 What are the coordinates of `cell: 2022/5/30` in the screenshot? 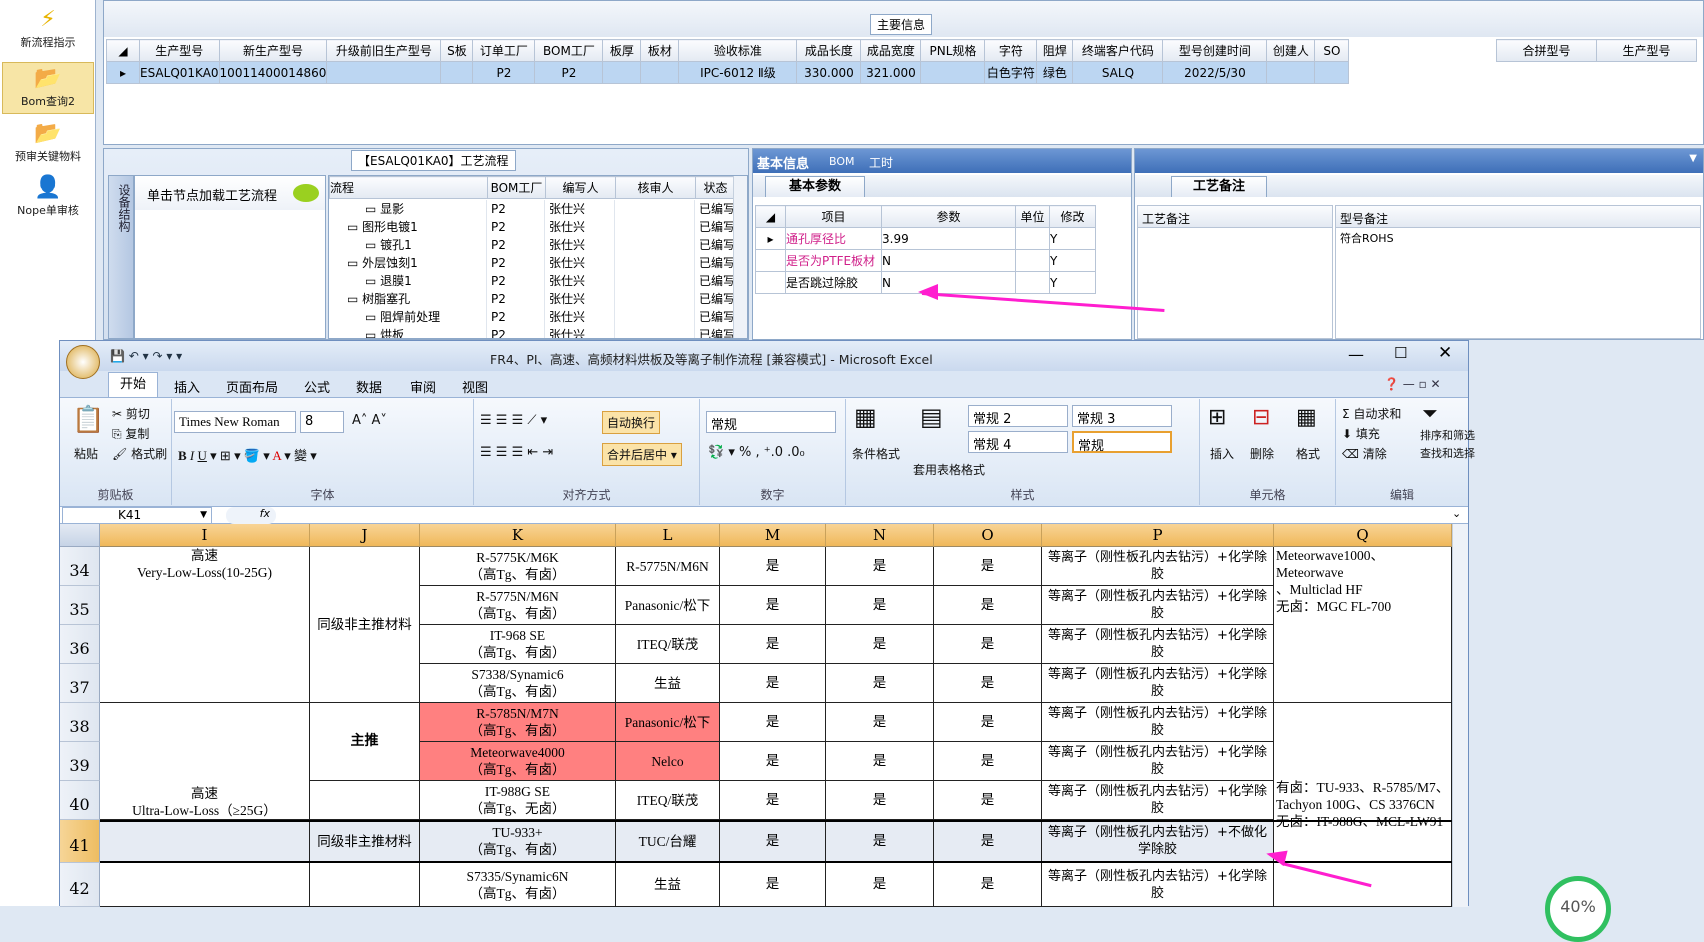 It's located at (1215, 72).